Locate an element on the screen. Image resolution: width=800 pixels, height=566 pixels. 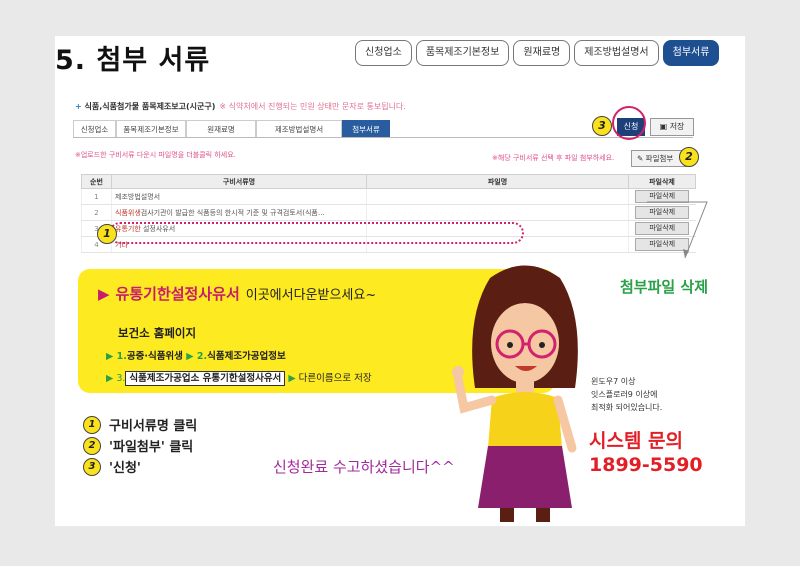
form-tab-basic-info: 품목제조기본정보 is located at coordinates (151, 129).